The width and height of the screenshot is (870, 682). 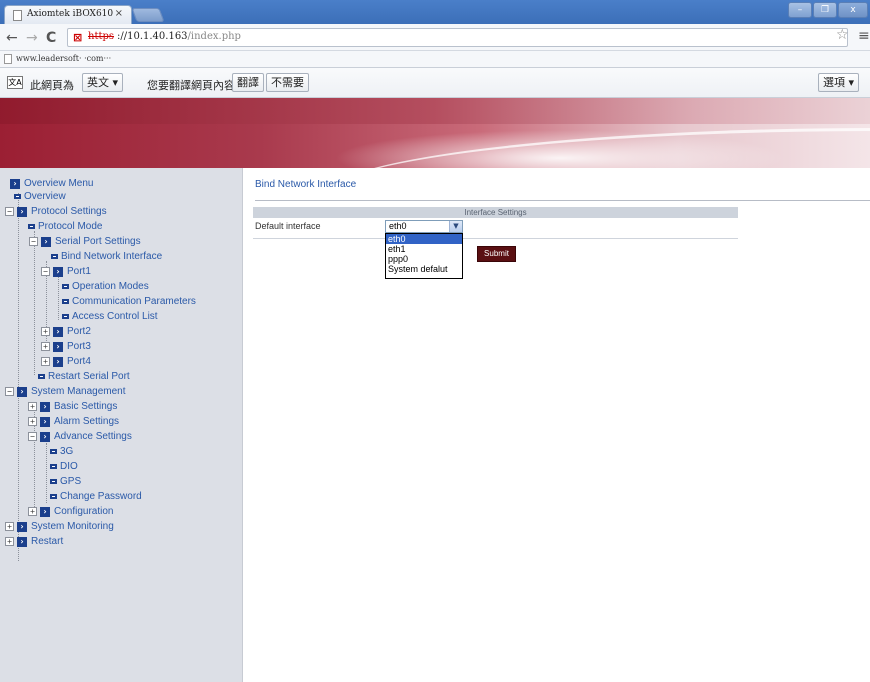 What do you see at coordinates (424, 269) in the screenshot?
I see `option-system-default: System defalut` at bounding box center [424, 269].